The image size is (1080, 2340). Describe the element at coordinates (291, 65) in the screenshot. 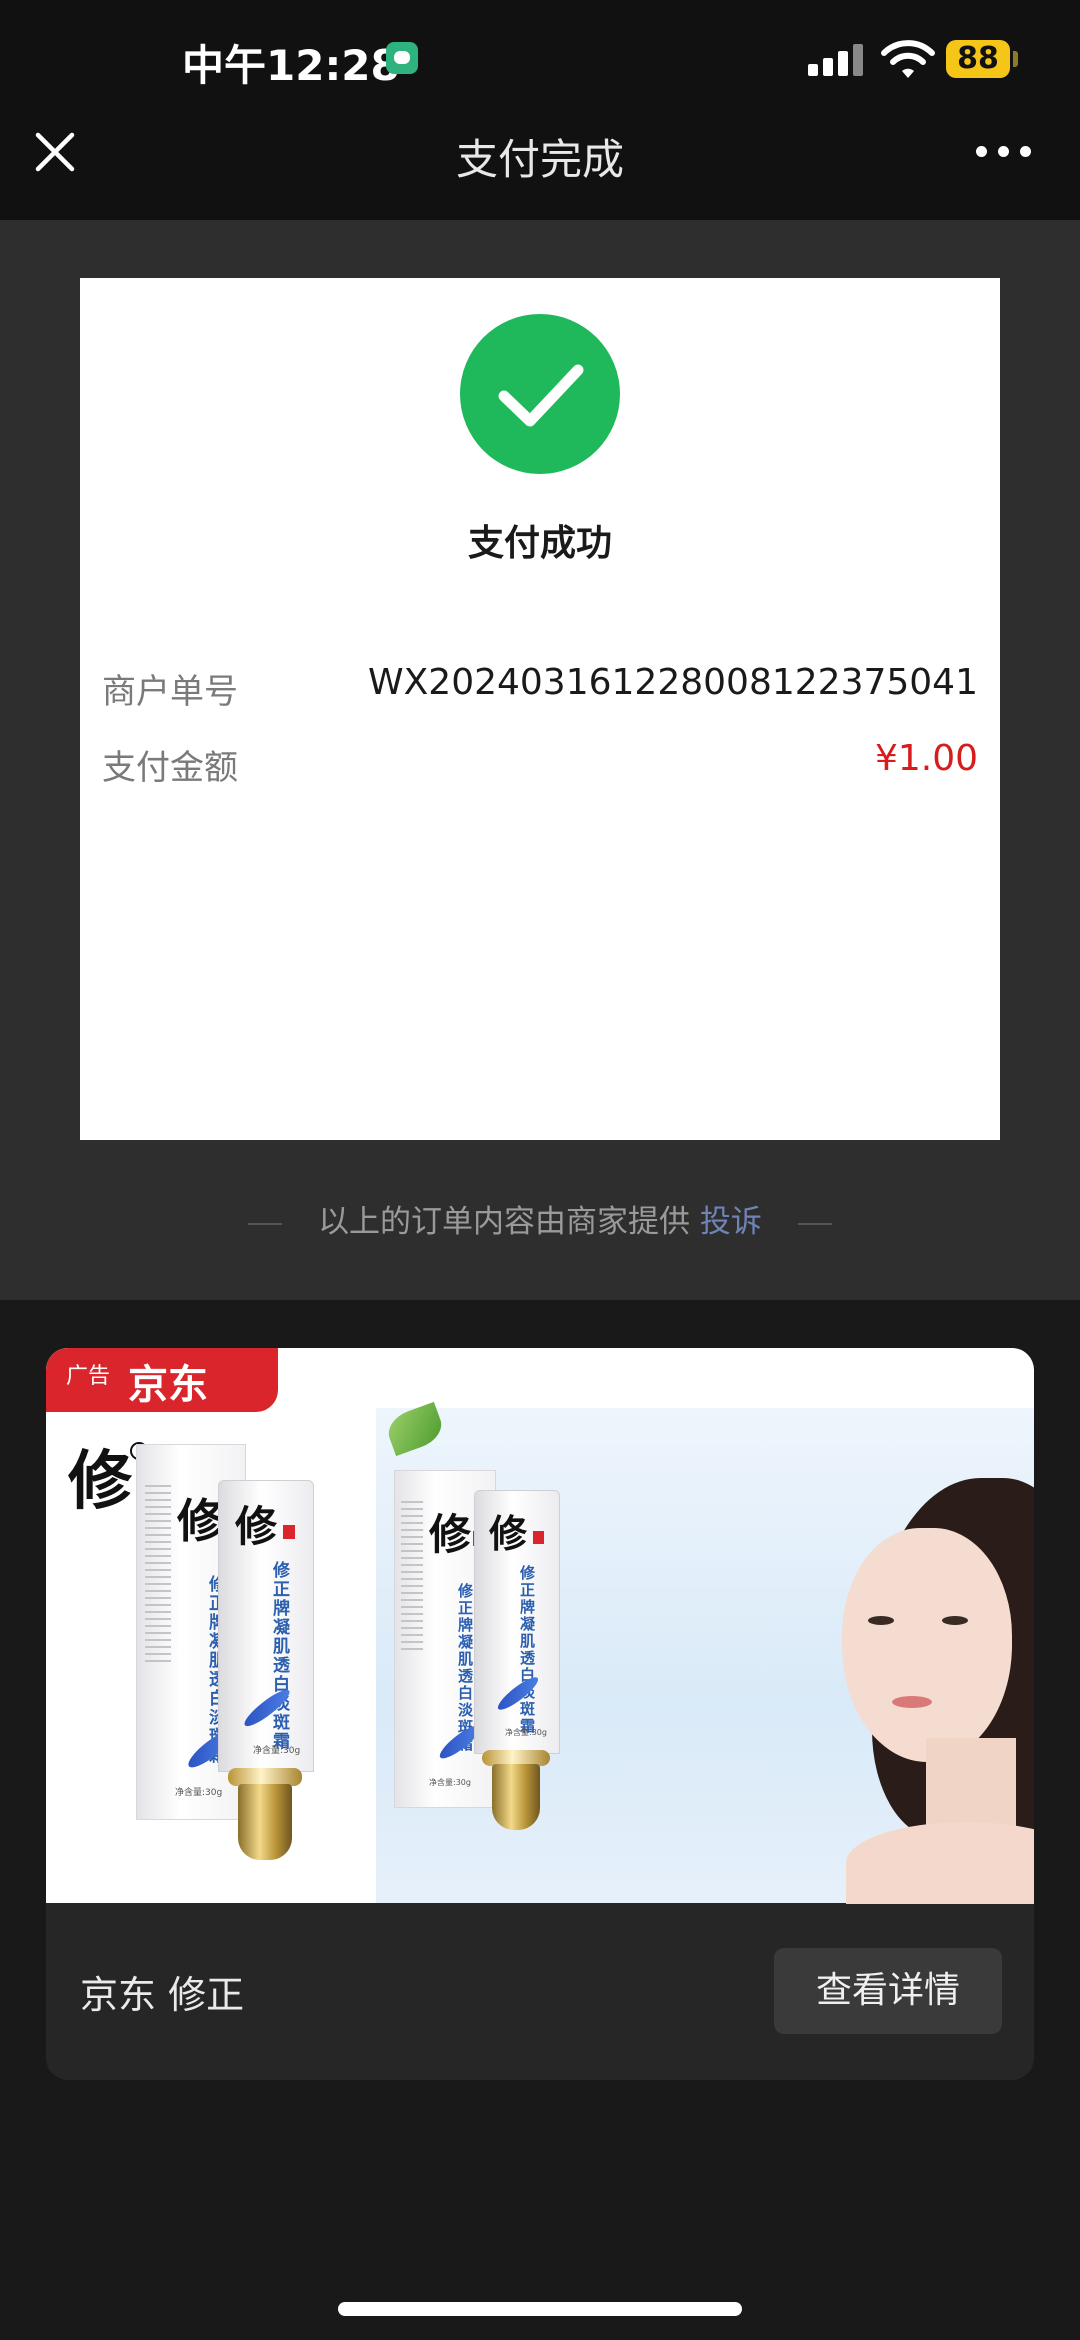

I see `status-time: 中午12:28` at that location.